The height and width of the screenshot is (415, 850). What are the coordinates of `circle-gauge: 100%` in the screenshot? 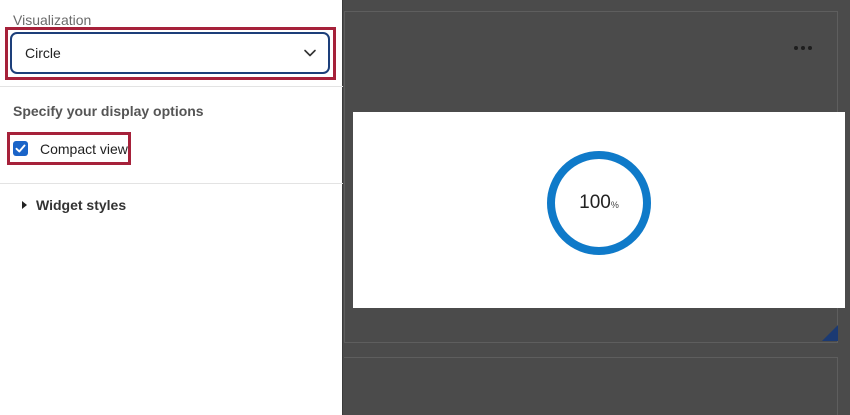 It's located at (599, 203).